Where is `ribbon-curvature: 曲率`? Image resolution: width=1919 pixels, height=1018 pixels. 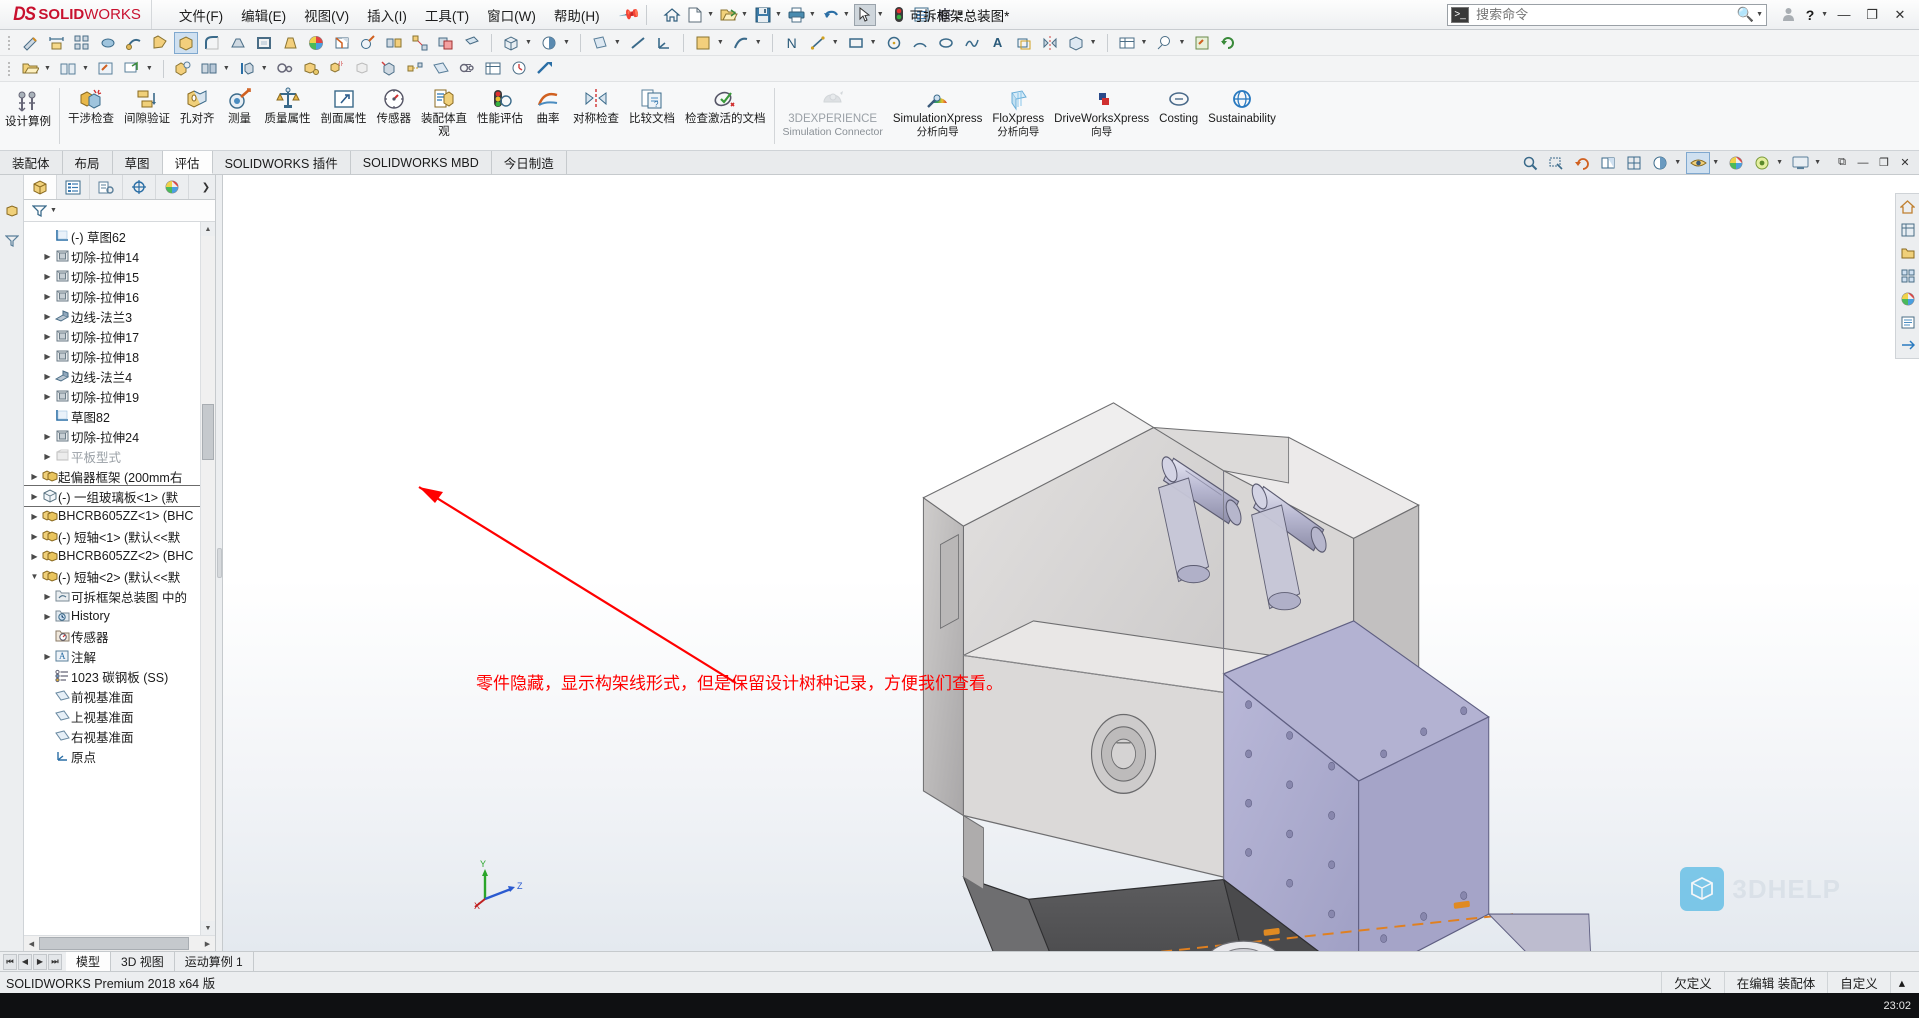 ribbon-curvature: 曲率 is located at coordinates (548, 116).